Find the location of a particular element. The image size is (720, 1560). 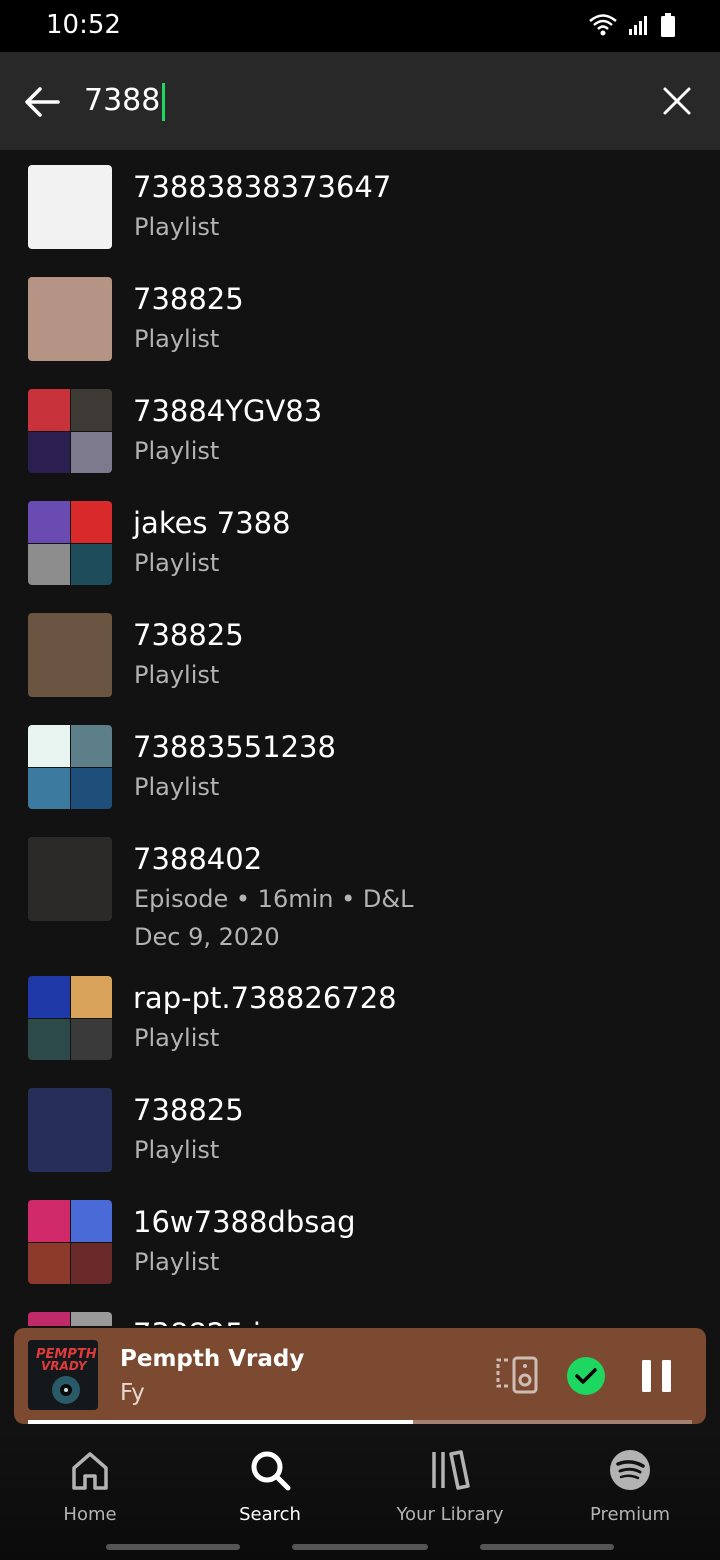

library-icon is located at coordinates (451, 1470).